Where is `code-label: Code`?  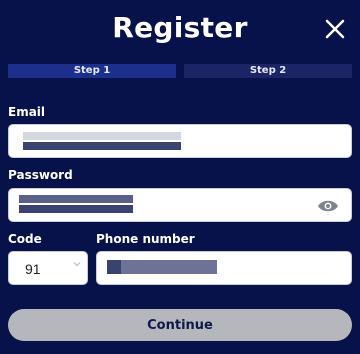
code-label: Code is located at coordinates (25, 239).